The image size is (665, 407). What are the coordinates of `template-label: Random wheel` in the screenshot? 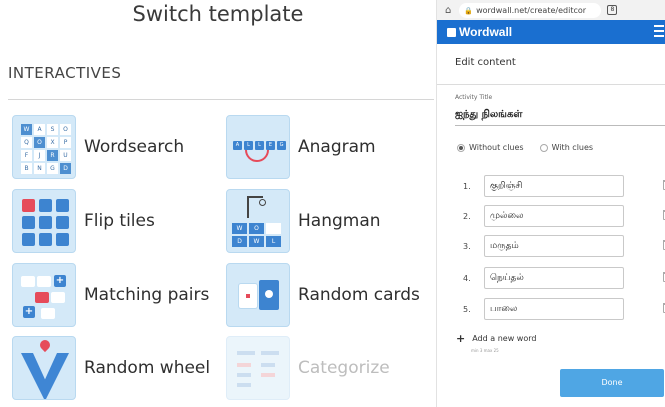 It's located at (147, 368).